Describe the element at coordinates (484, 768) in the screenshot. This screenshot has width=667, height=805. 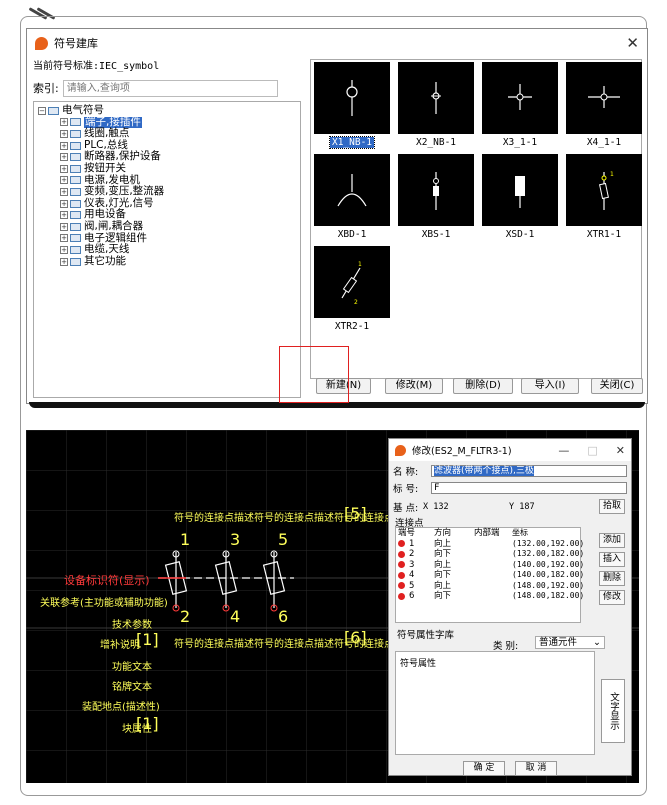
I see `ok-button: 确 定` at that location.